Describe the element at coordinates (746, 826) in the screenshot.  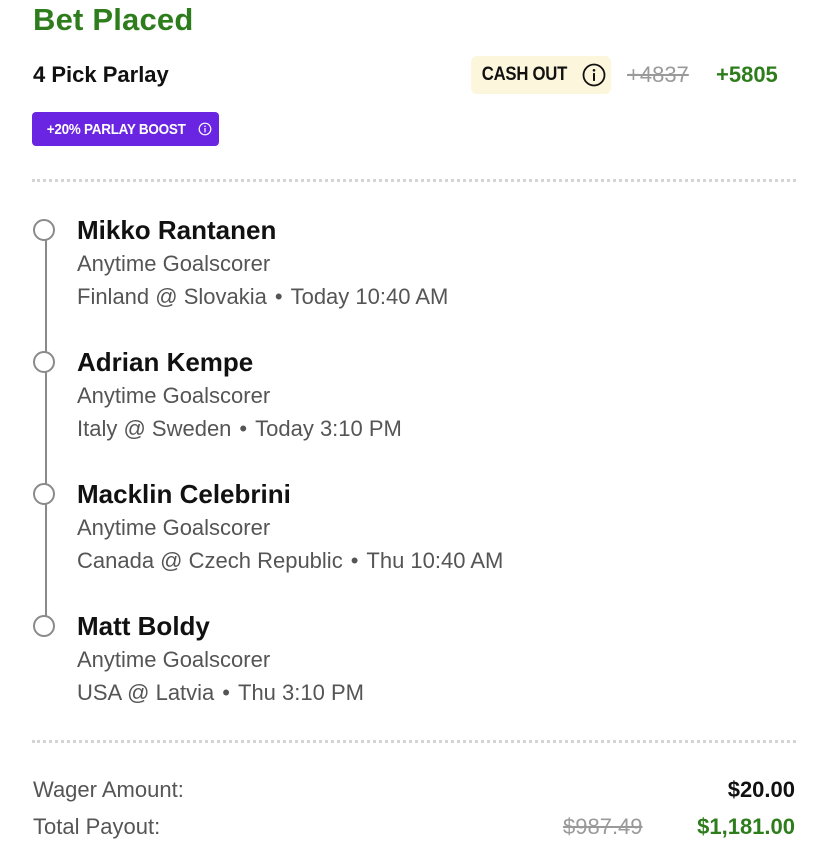
I see `boosted-payout: $1,181.00` at that location.